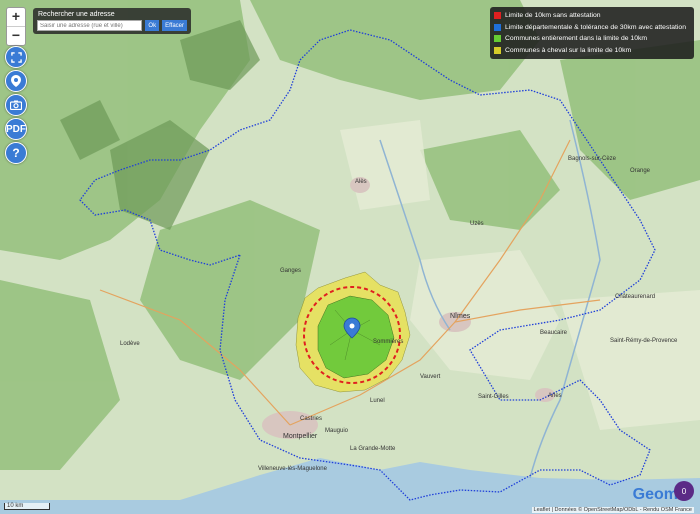 Image resolution: width=700 pixels, height=514 pixels. I want to click on search-ok-button: Ok, so click(152, 25).